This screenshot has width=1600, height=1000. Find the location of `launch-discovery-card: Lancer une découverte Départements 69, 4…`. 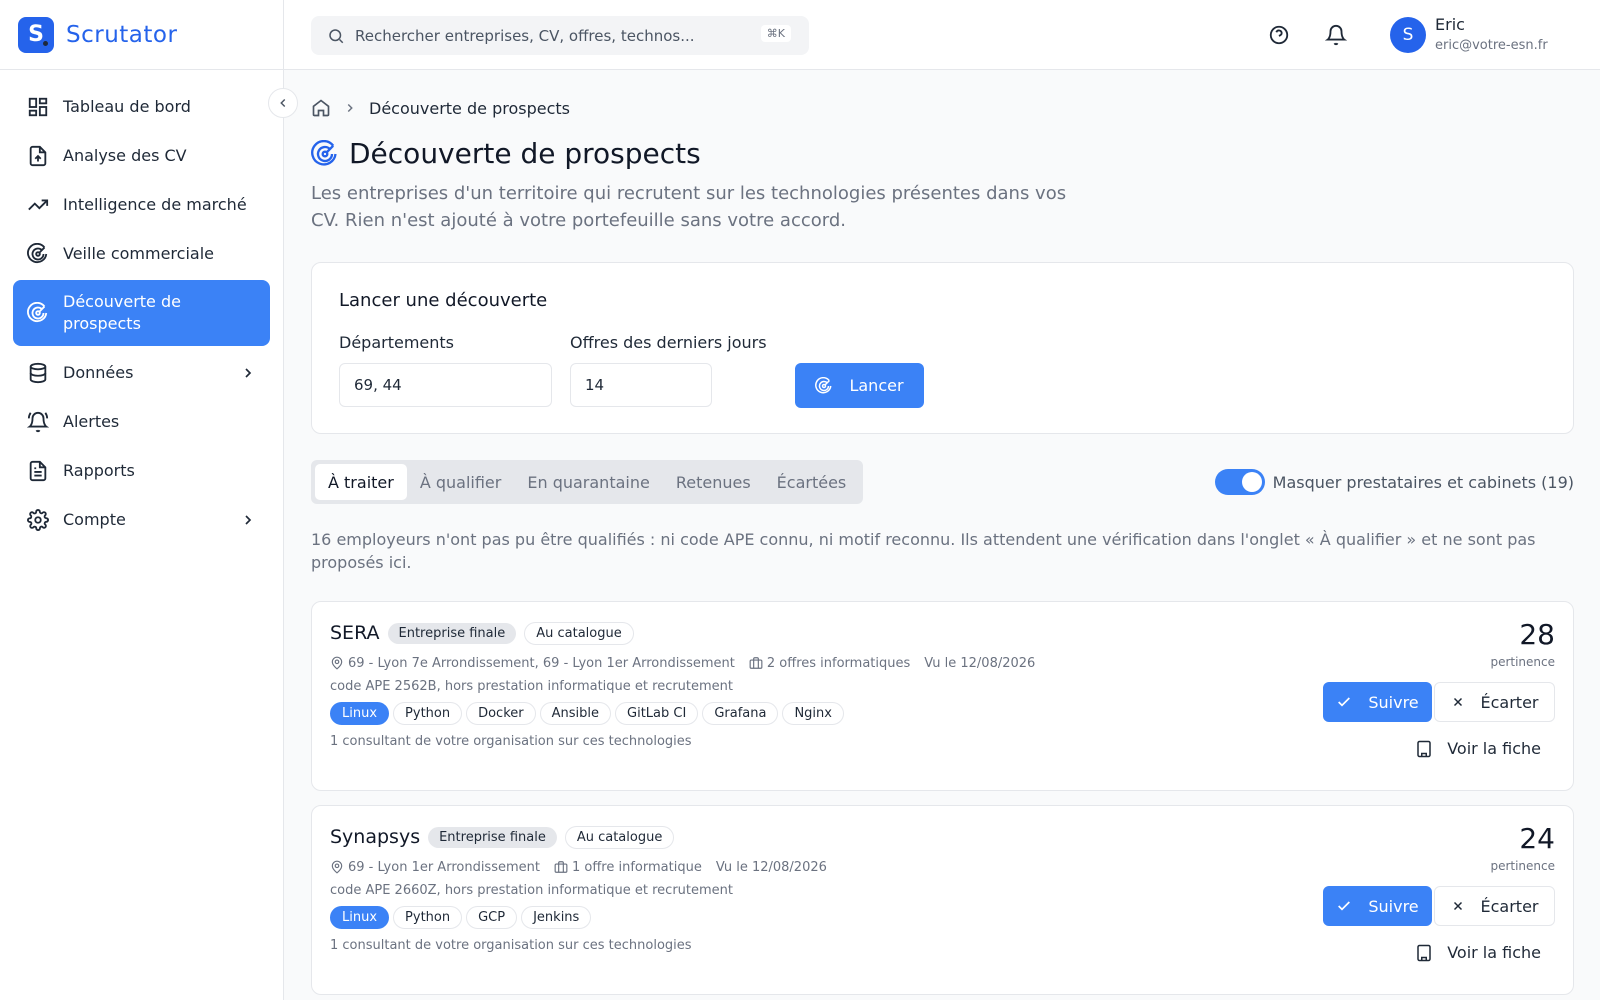

launch-discovery-card: Lancer une découverte Départements 69, 4… is located at coordinates (942, 348).